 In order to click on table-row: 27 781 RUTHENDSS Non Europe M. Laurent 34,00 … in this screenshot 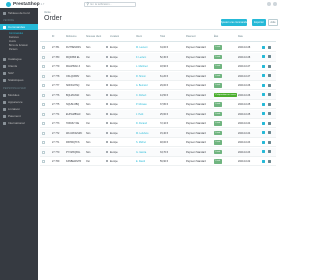, I will do `click(158, 47)`.